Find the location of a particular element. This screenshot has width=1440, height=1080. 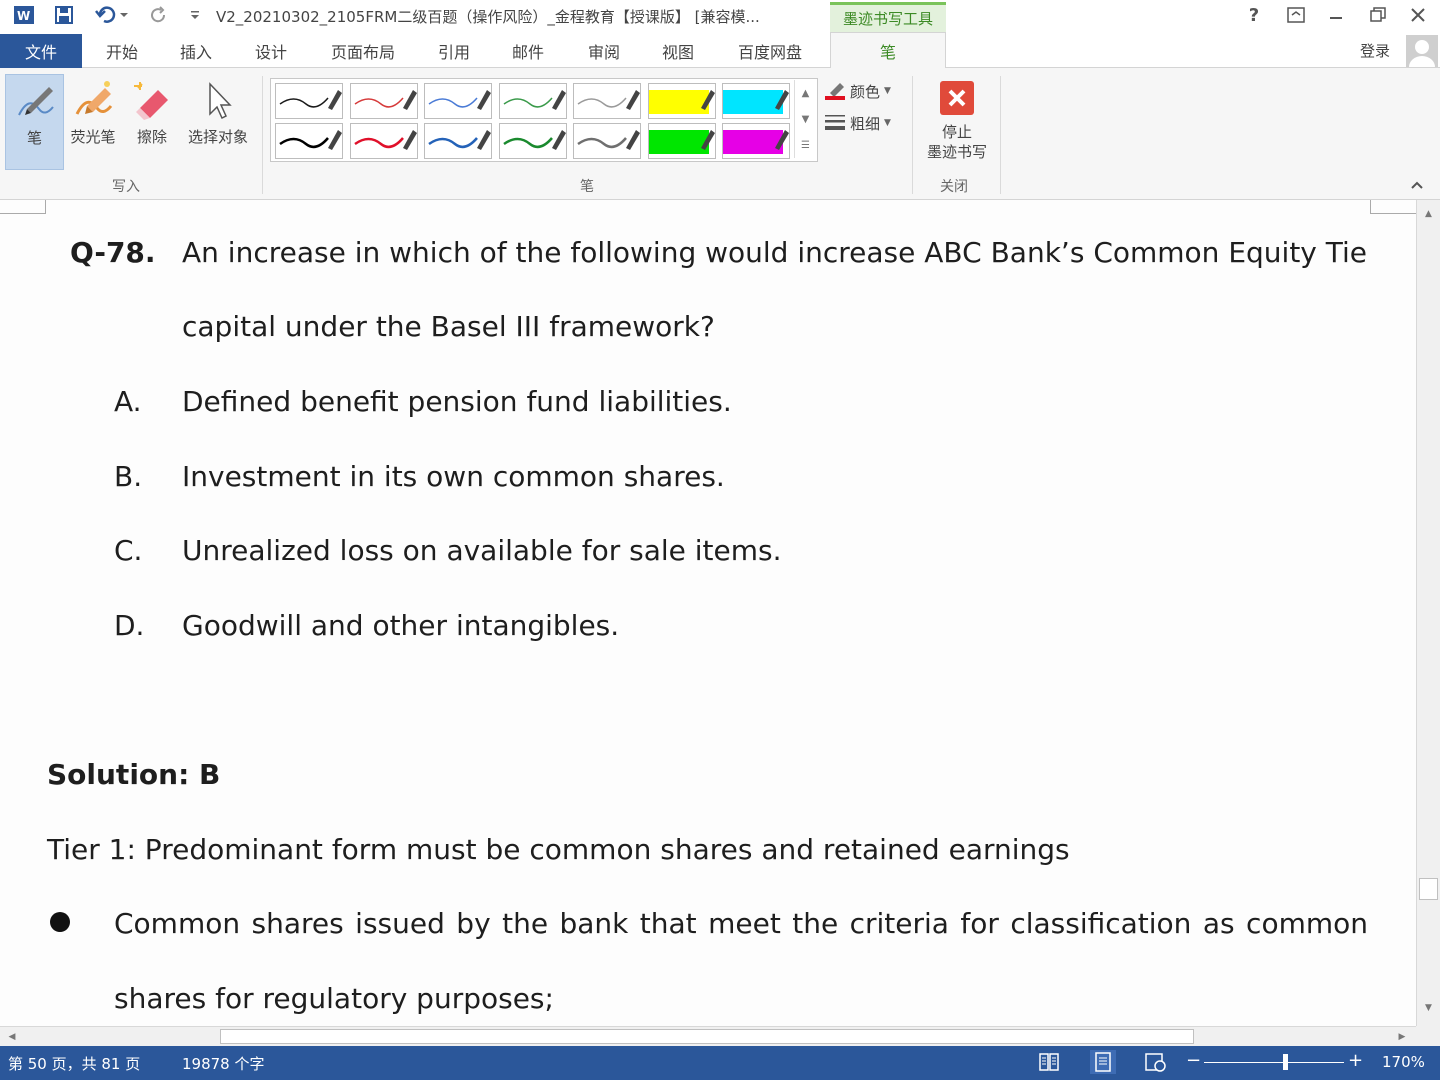

tab-baidu-netdisk: 百度网盘 is located at coordinates (770, 51).